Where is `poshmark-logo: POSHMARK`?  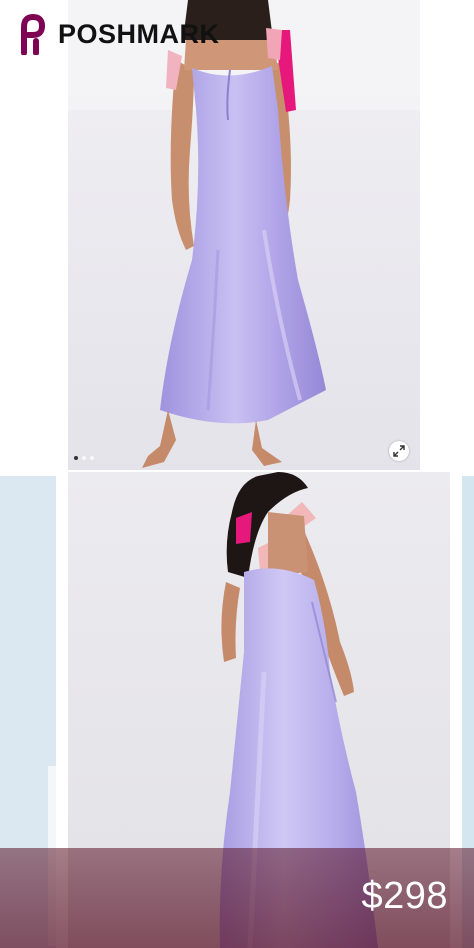
poshmark-logo: POSHMARK is located at coordinates (117, 34).